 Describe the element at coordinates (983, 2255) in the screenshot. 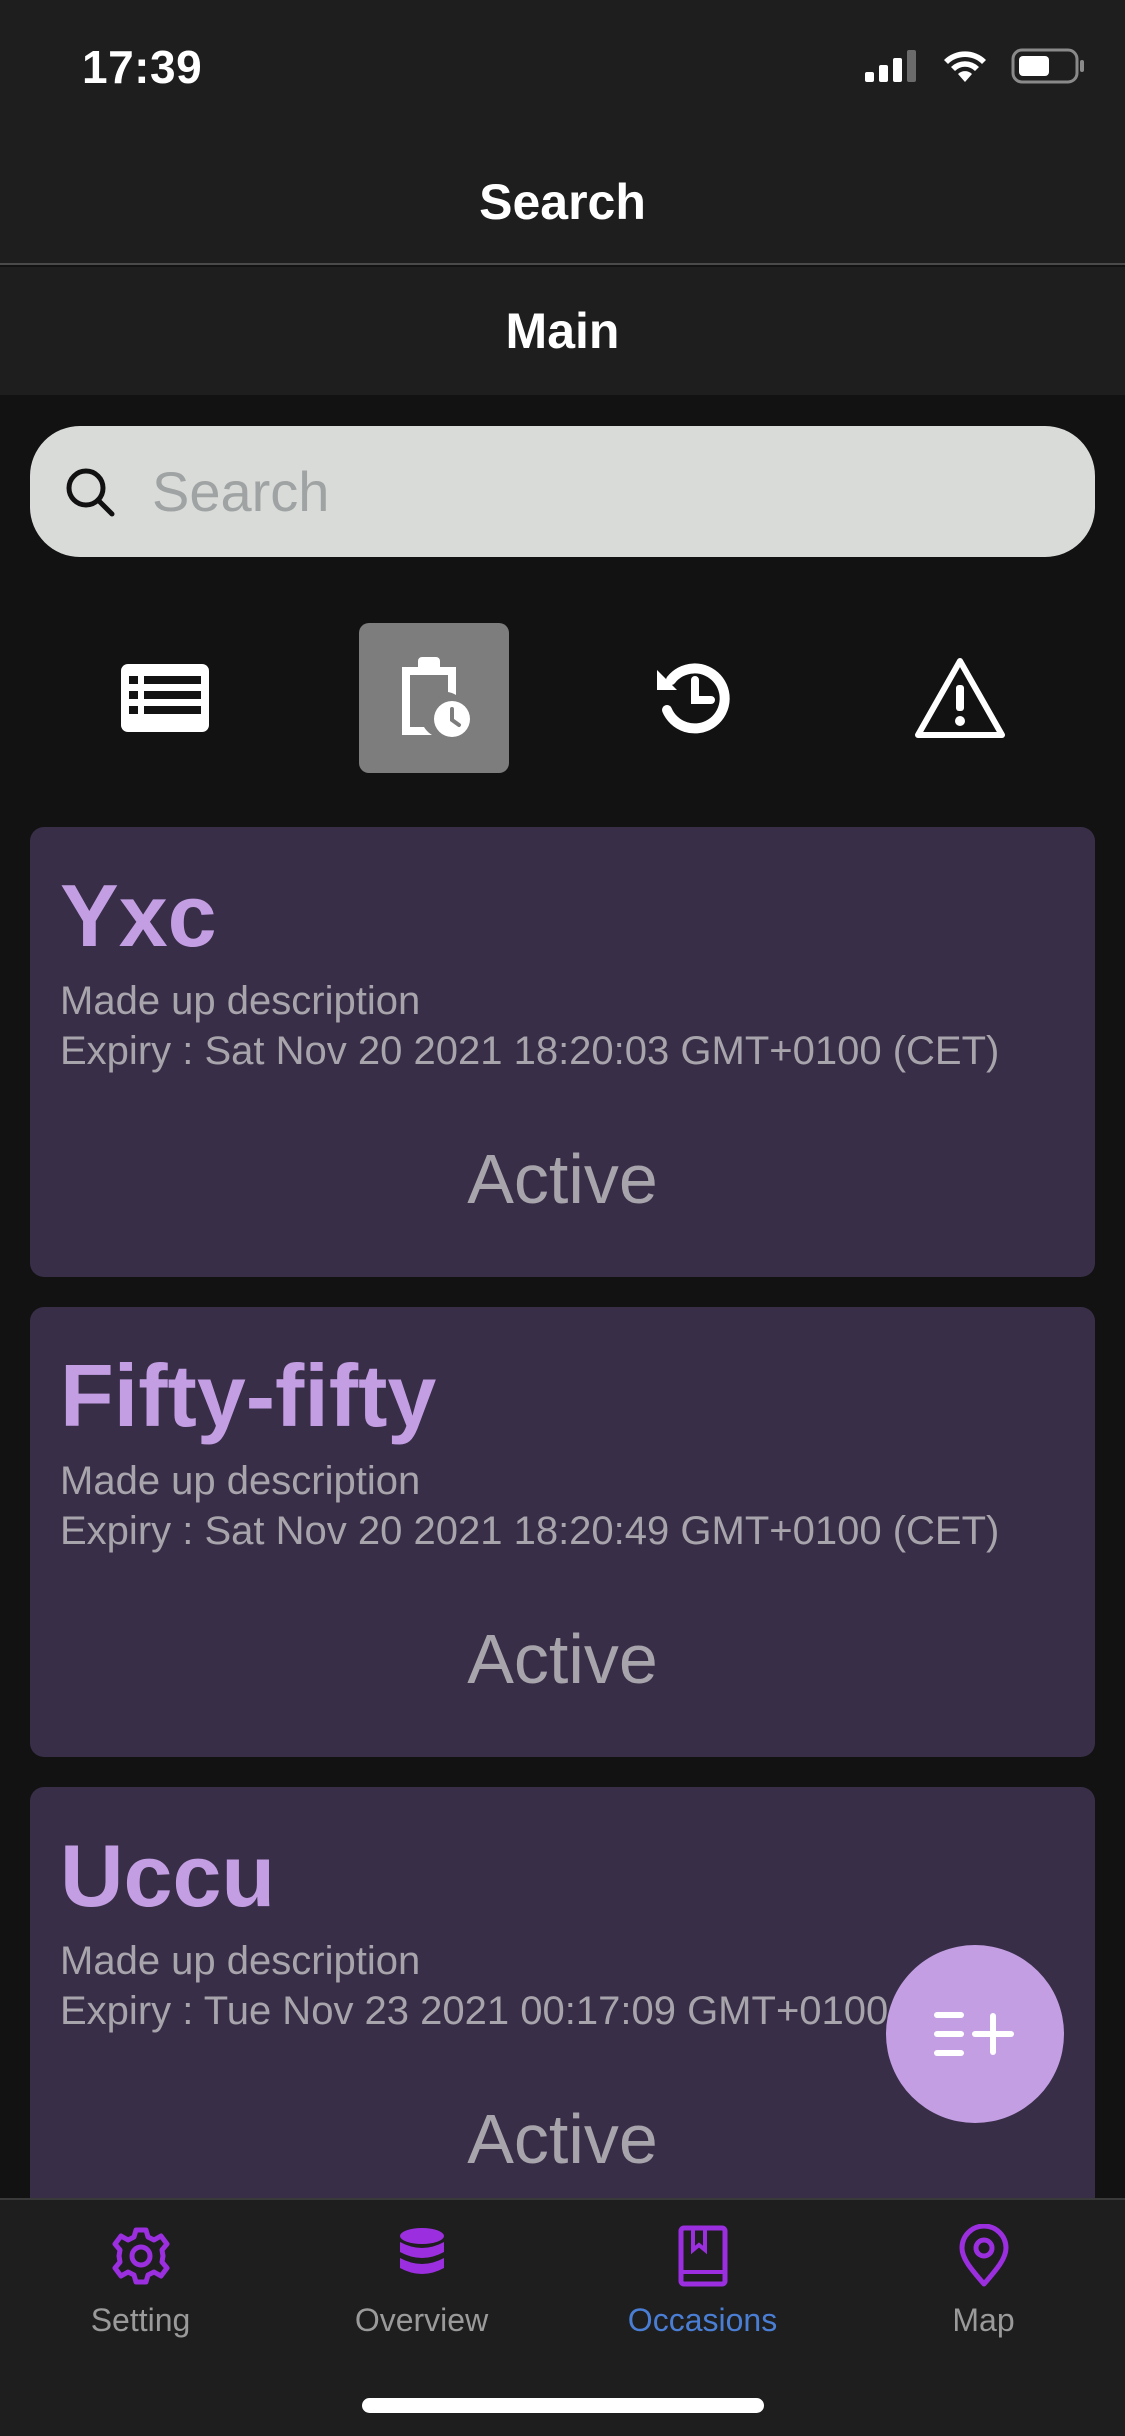

I see `map-pin-icon` at that location.